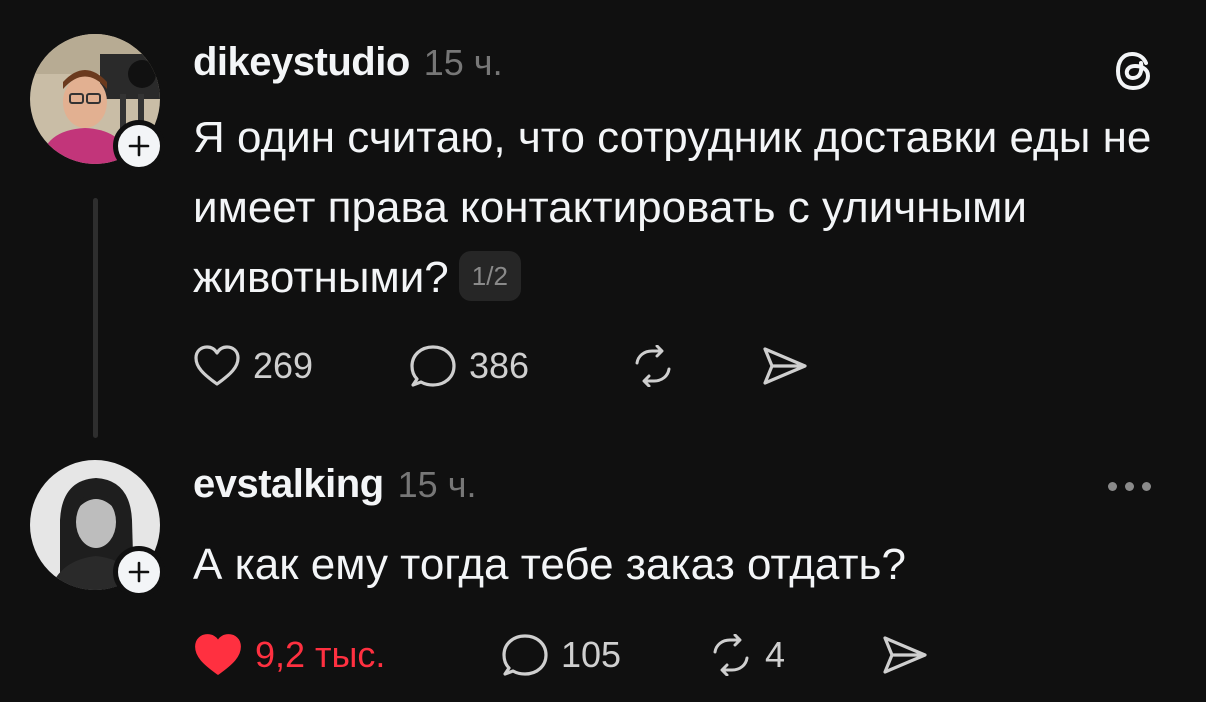  Describe the element at coordinates (95, 318) in the screenshot. I see `thread-connector-line` at that location.